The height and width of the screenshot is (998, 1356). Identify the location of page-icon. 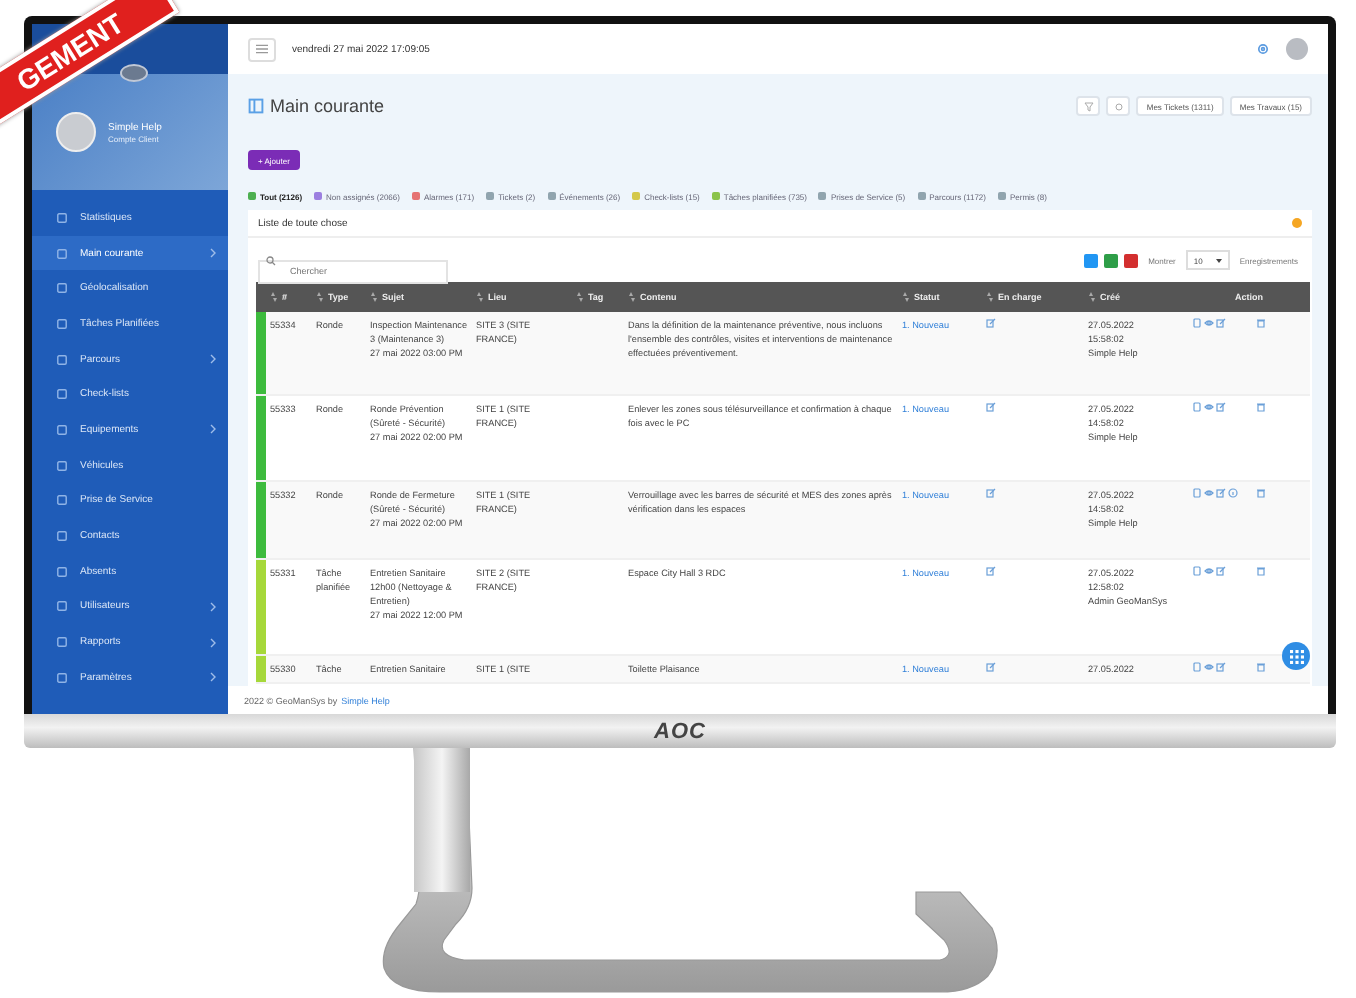
(256, 106).